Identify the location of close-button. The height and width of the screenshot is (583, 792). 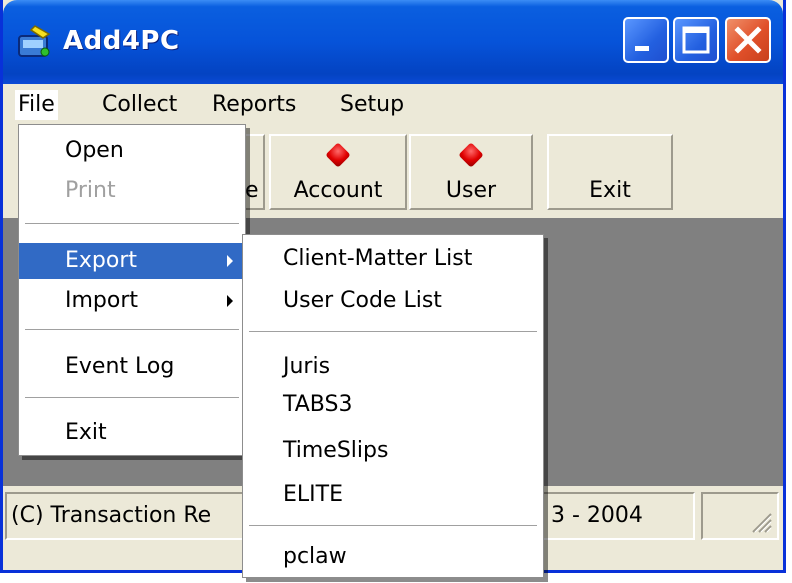
(748, 40).